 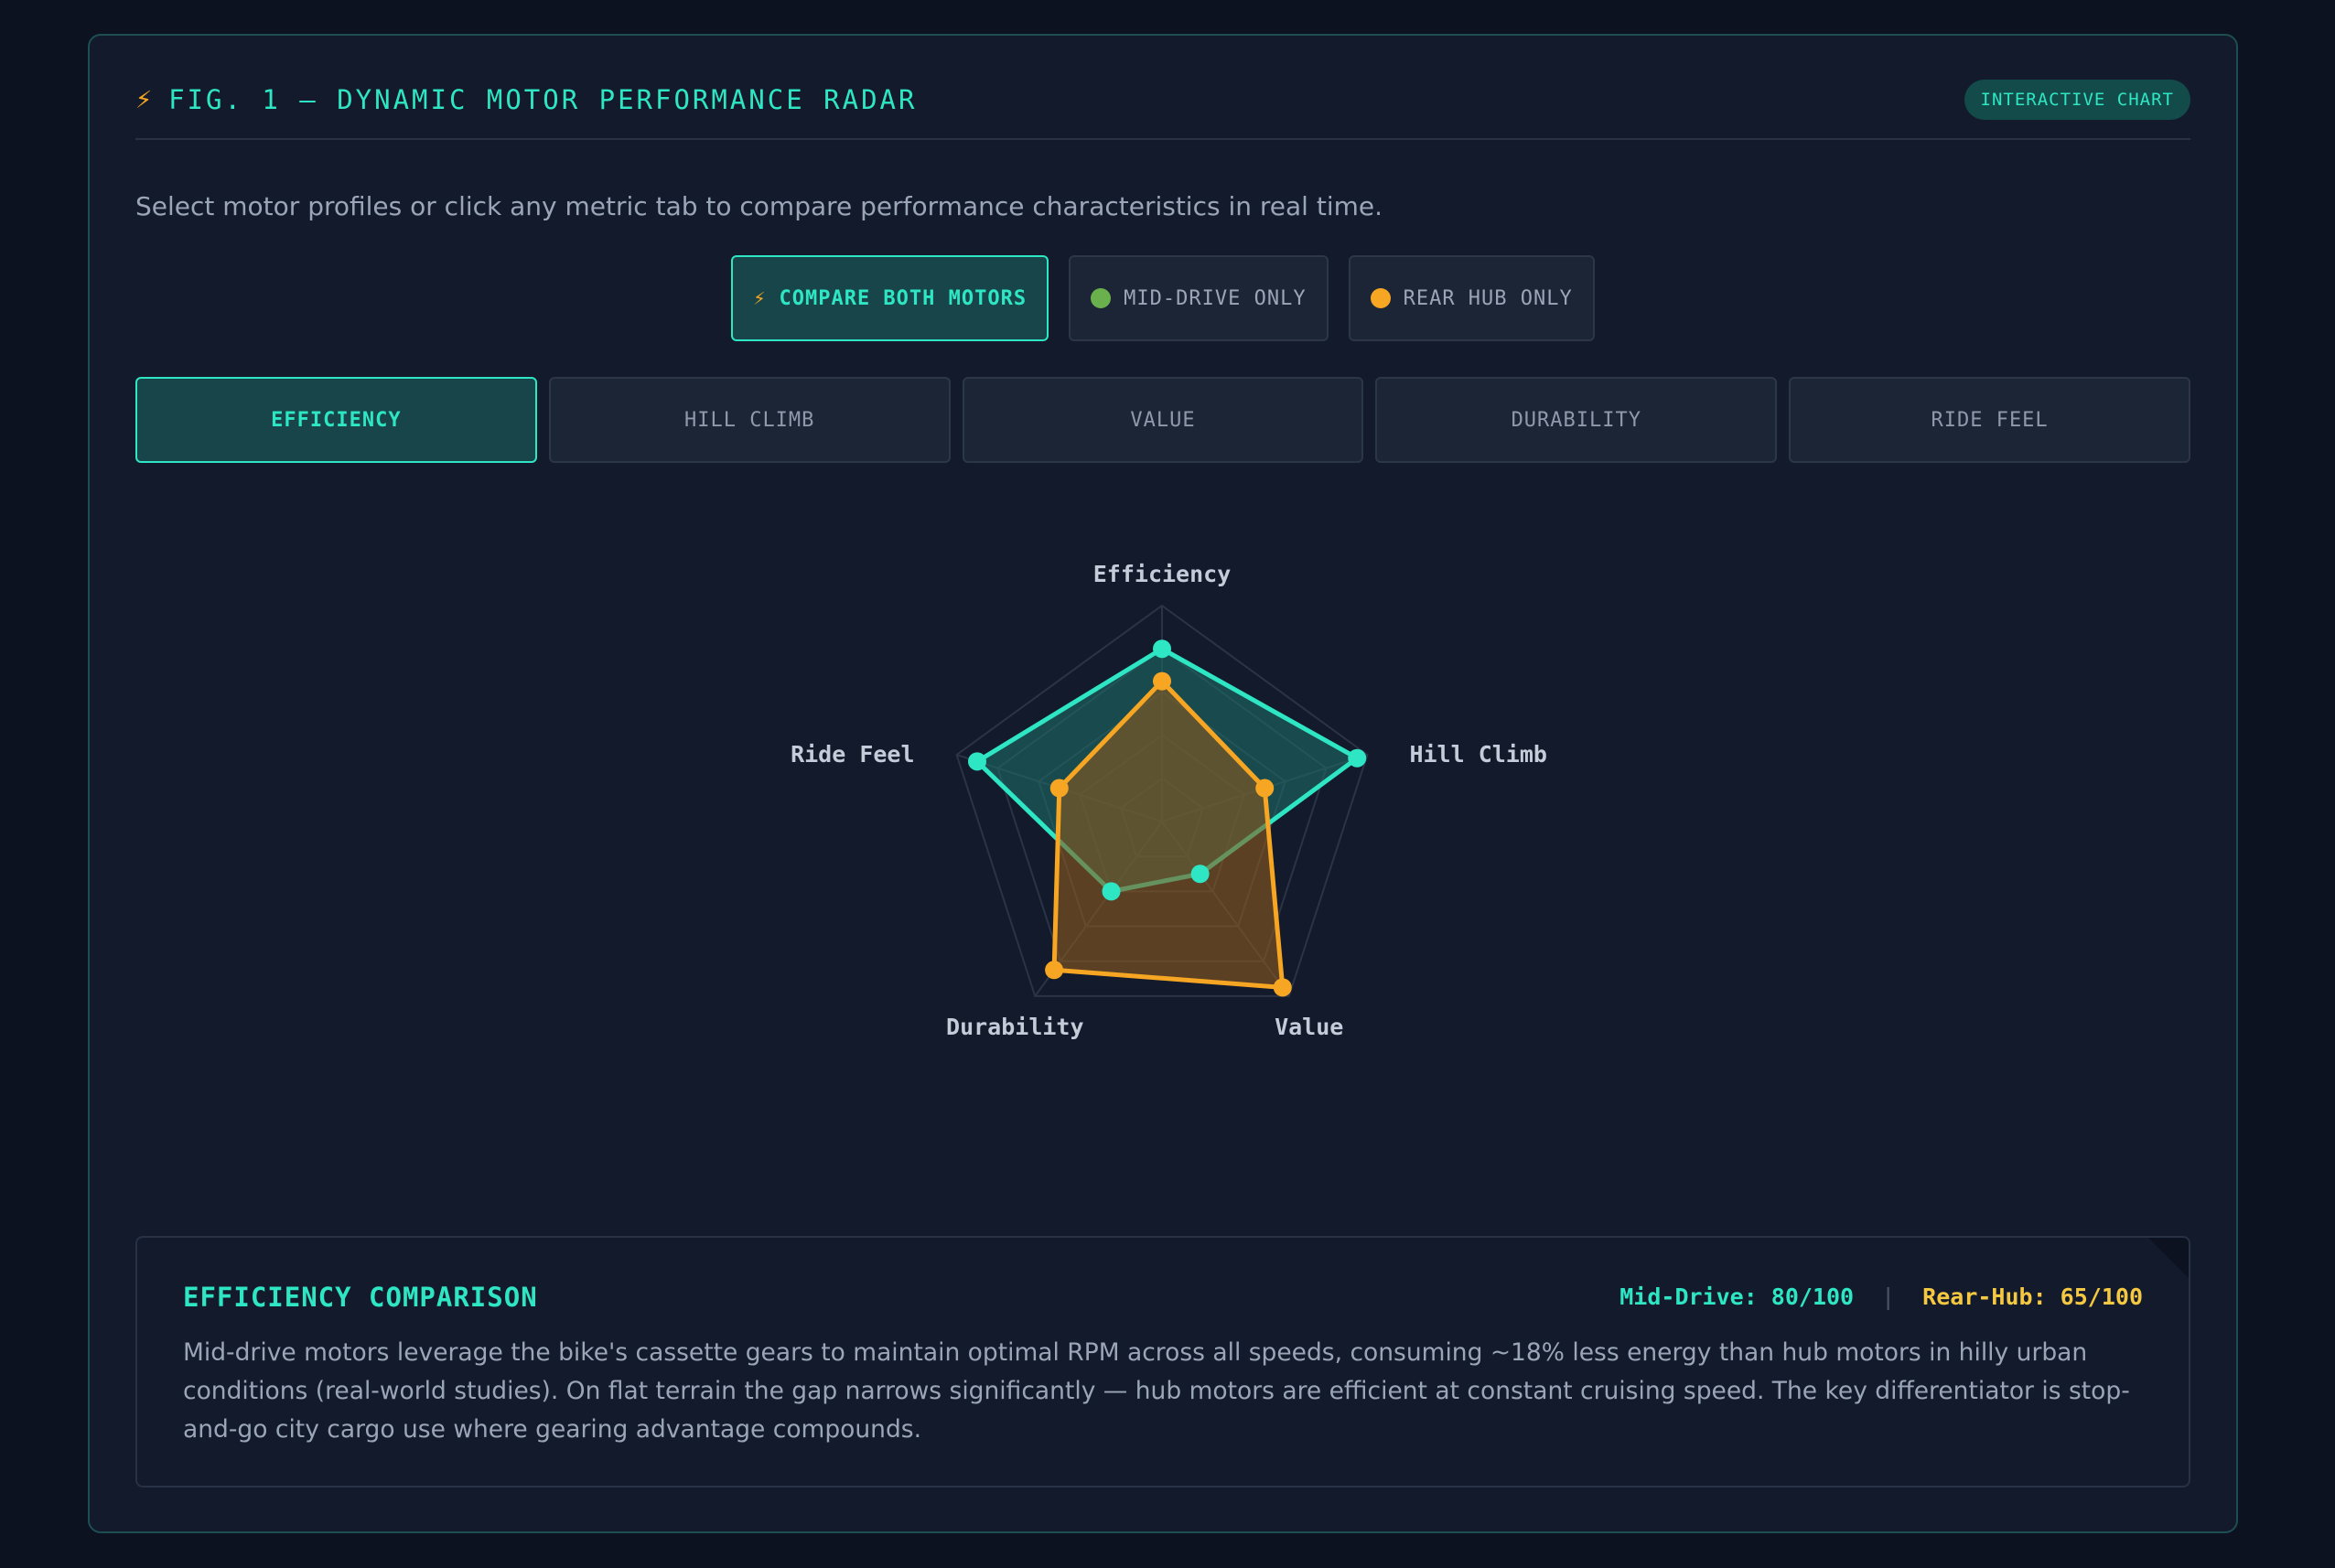 I want to click on info-card-title: EFFICIENCY COMPARISON, so click(x=360, y=1297).